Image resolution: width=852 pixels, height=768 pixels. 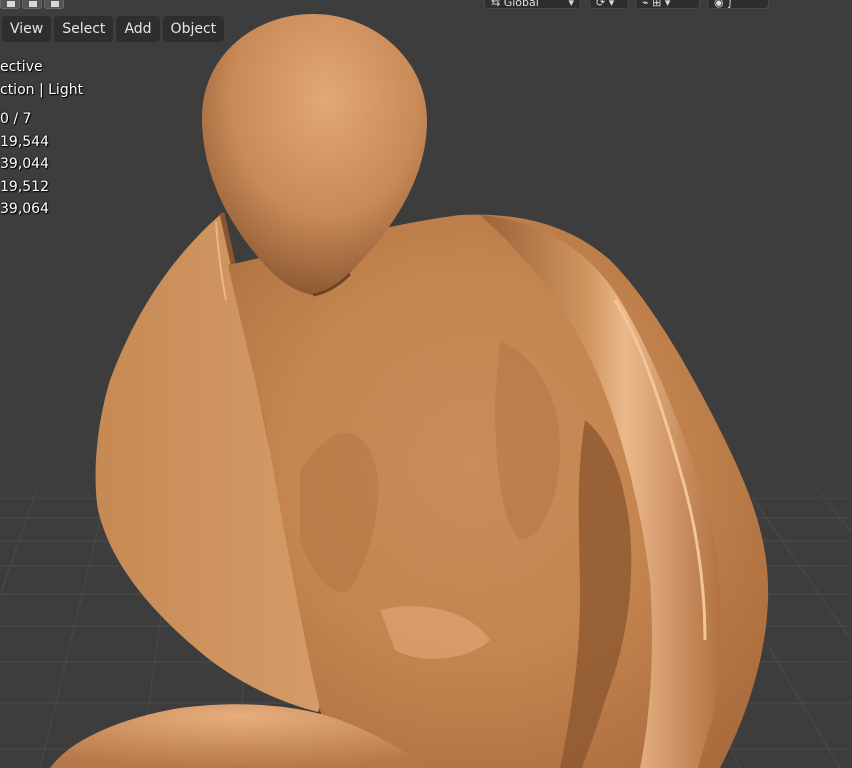 What do you see at coordinates (21, 67) in the screenshot?
I see `view-name: ective` at bounding box center [21, 67].